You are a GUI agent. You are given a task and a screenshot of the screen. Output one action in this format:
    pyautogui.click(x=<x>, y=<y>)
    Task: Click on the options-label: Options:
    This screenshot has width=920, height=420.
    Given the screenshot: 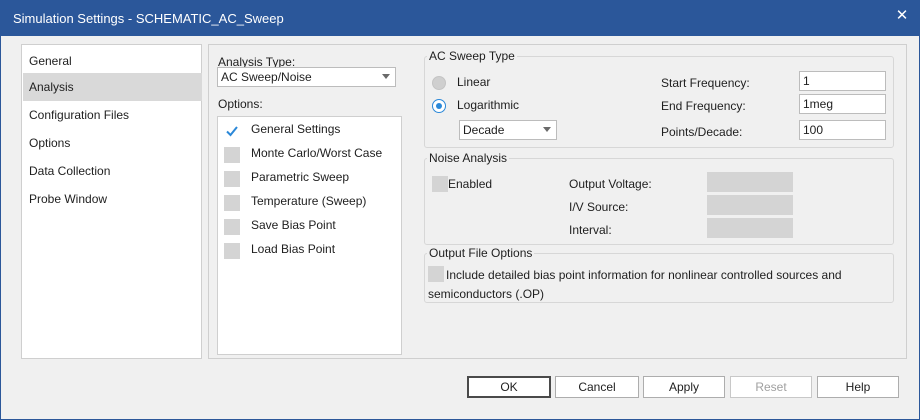 What is the action you would take?
    pyautogui.click(x=240, y=104)
    